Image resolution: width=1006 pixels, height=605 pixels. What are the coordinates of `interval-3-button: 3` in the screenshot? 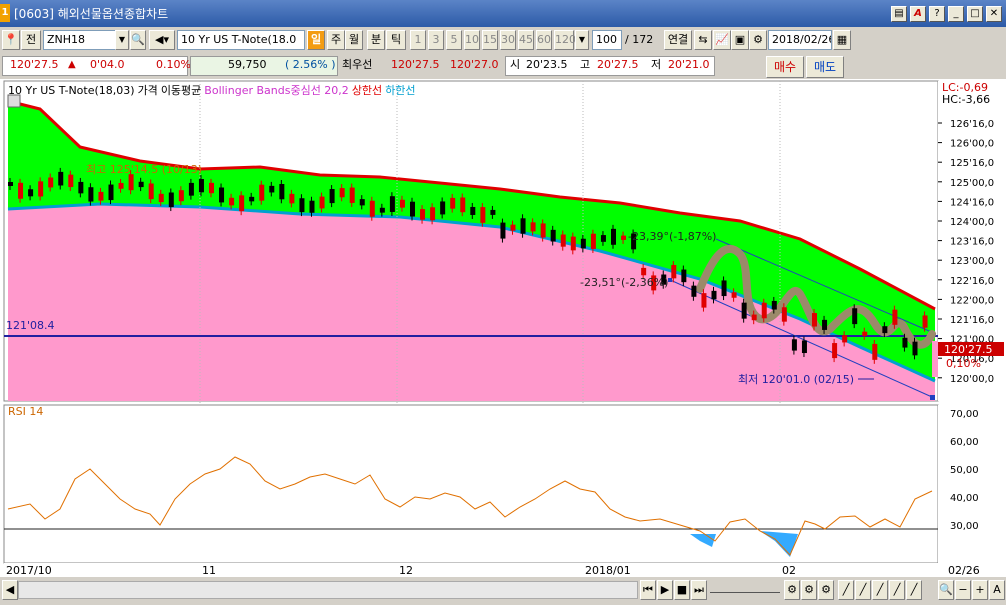 It's located at (436, 40).